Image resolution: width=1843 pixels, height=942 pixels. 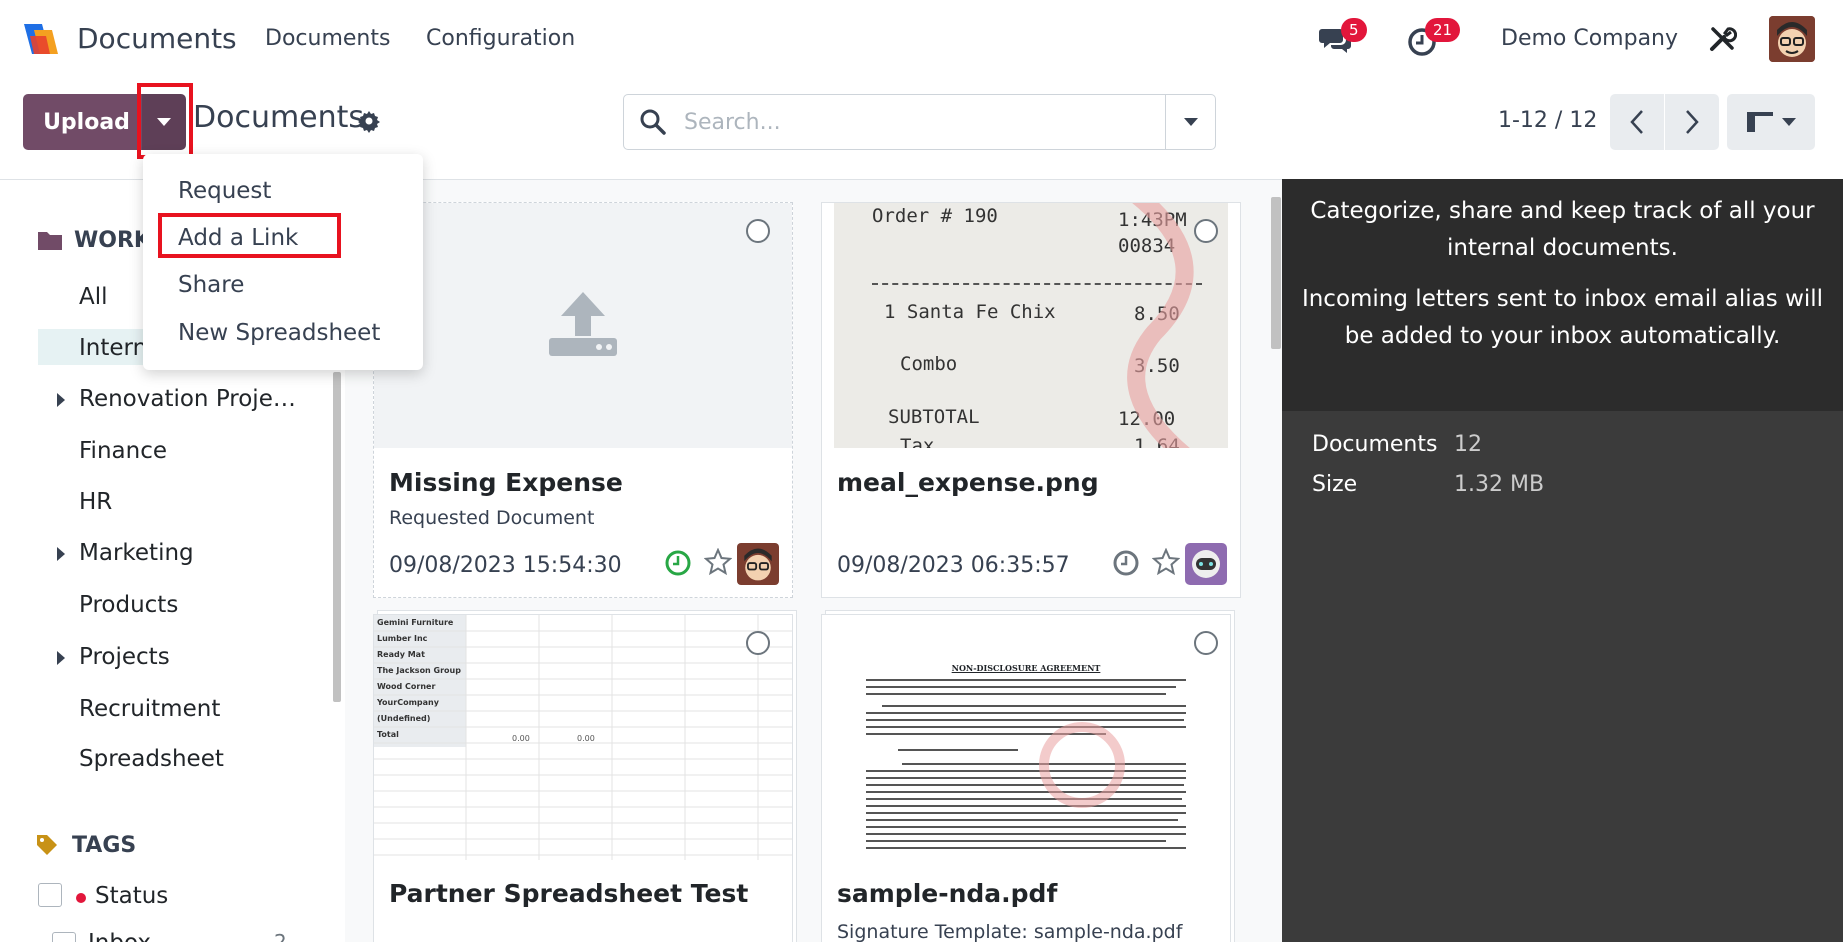 What do you see at coordinates (506, 482) in the screenshot?
I see `card-title: Missing Expense` at bounding box center [506, 482].